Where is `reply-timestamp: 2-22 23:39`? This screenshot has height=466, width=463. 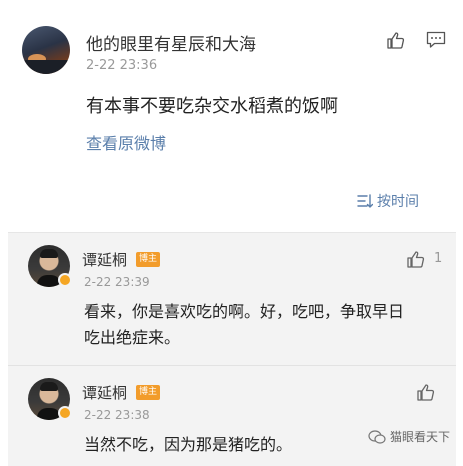
reply-timestamp: 2-22 23:39 is located at coordinates (117, 282).